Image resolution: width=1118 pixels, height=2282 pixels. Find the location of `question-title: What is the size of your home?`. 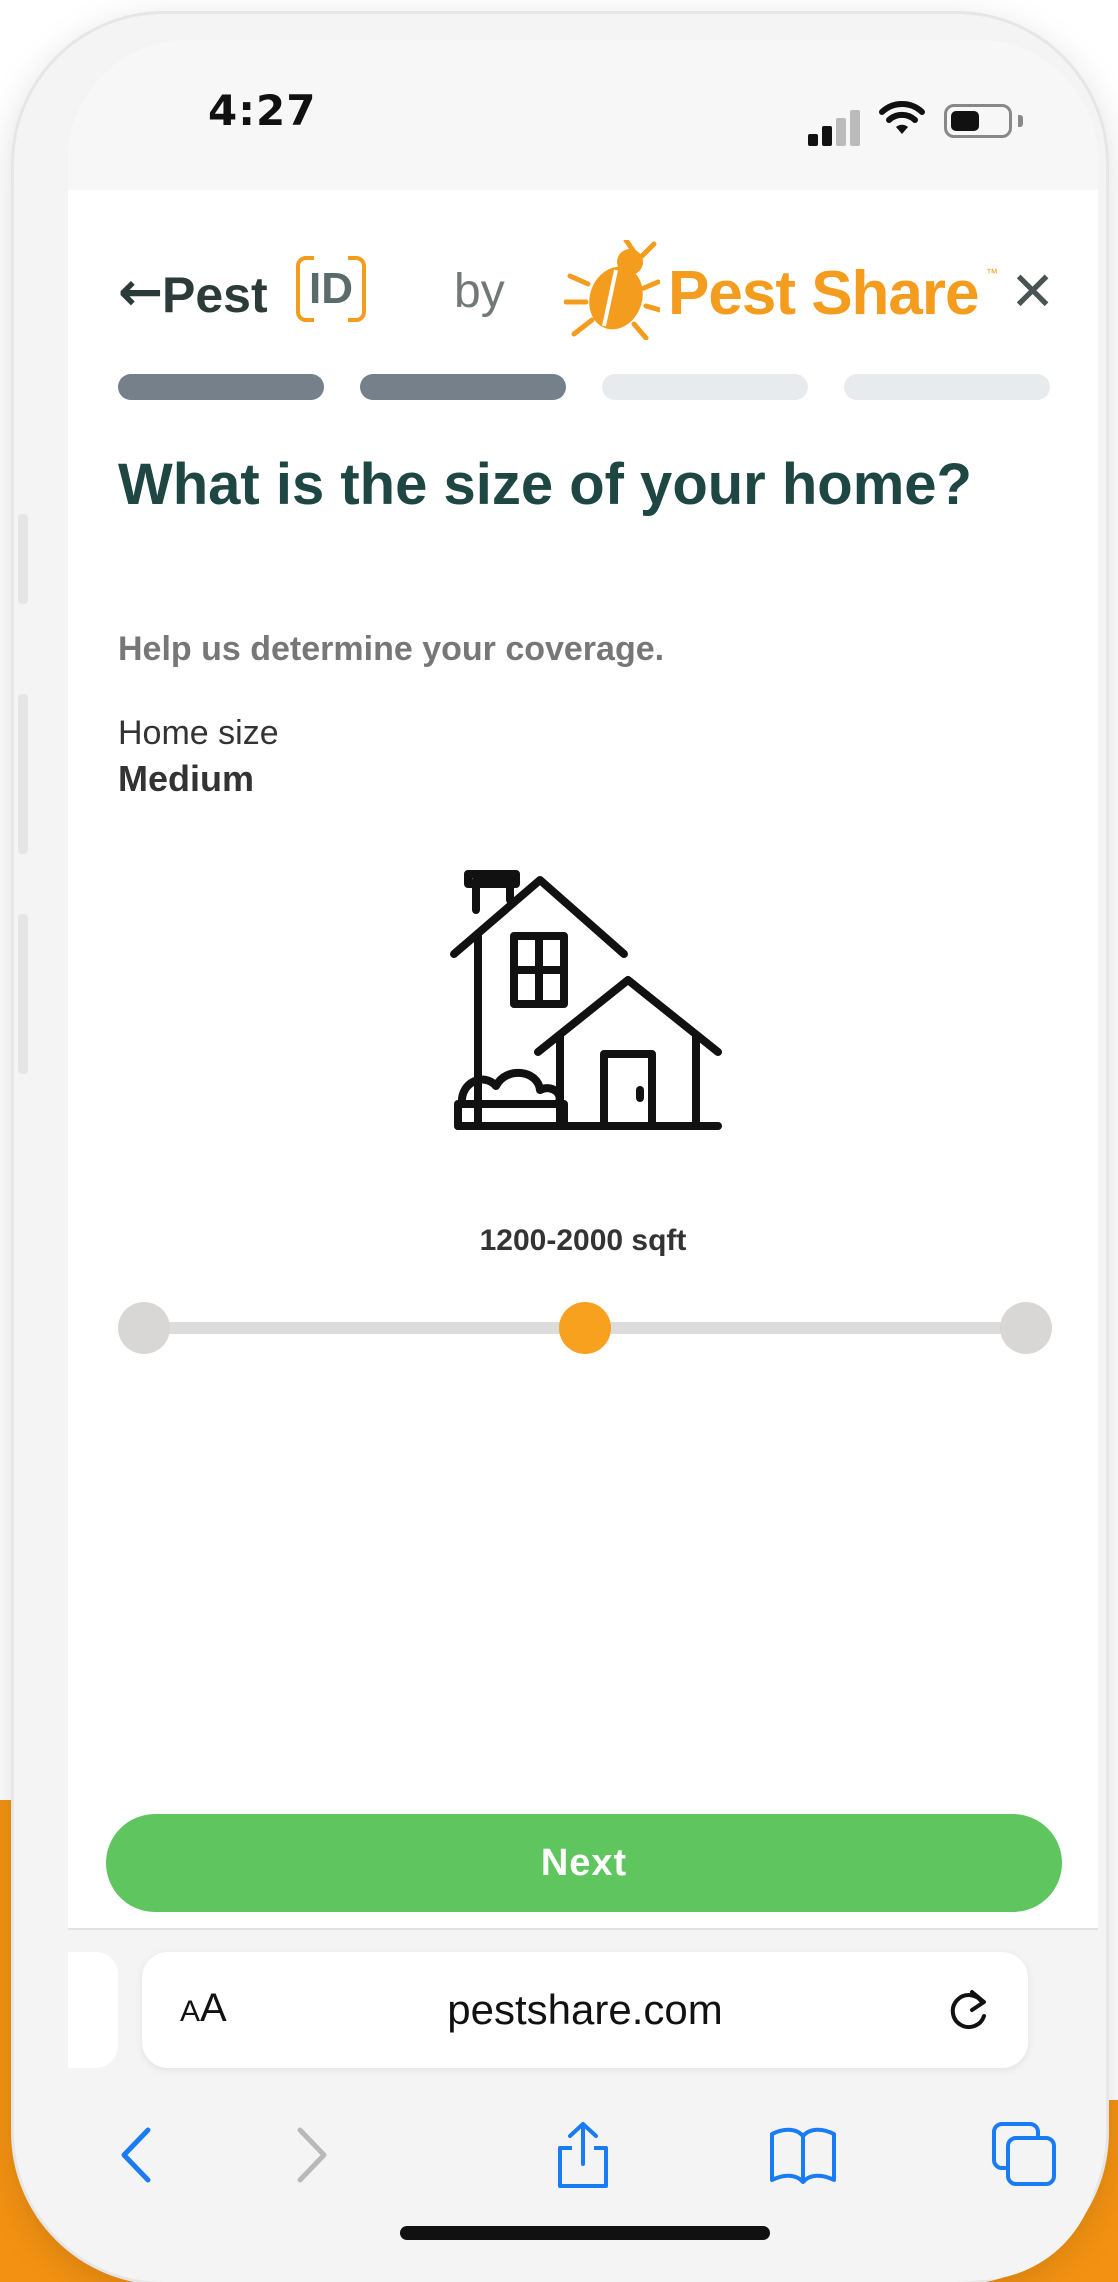

question-title: What is the size of your home? is located at coordinates (545, 484).